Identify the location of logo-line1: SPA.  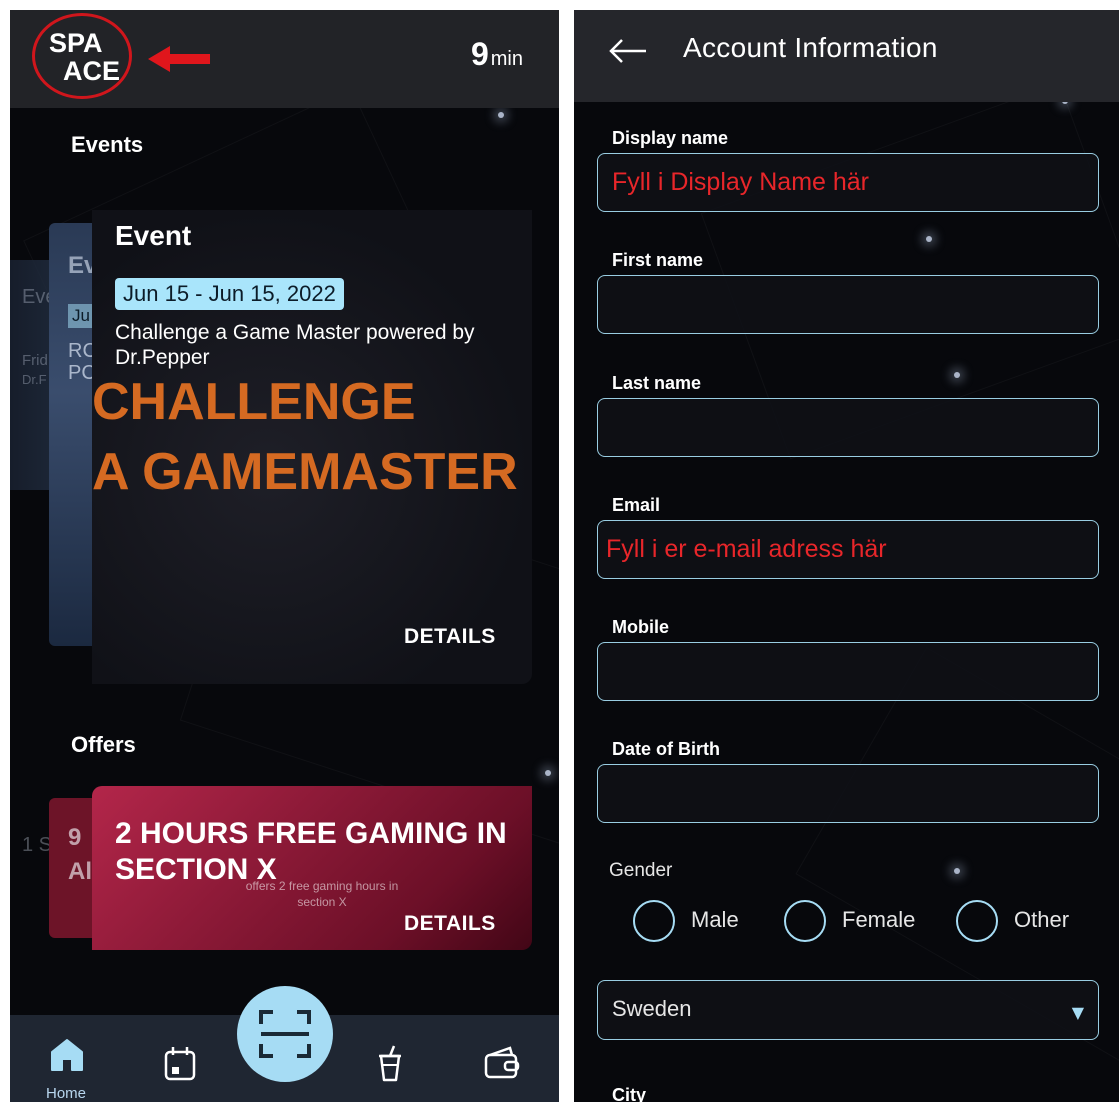
(76, 43).